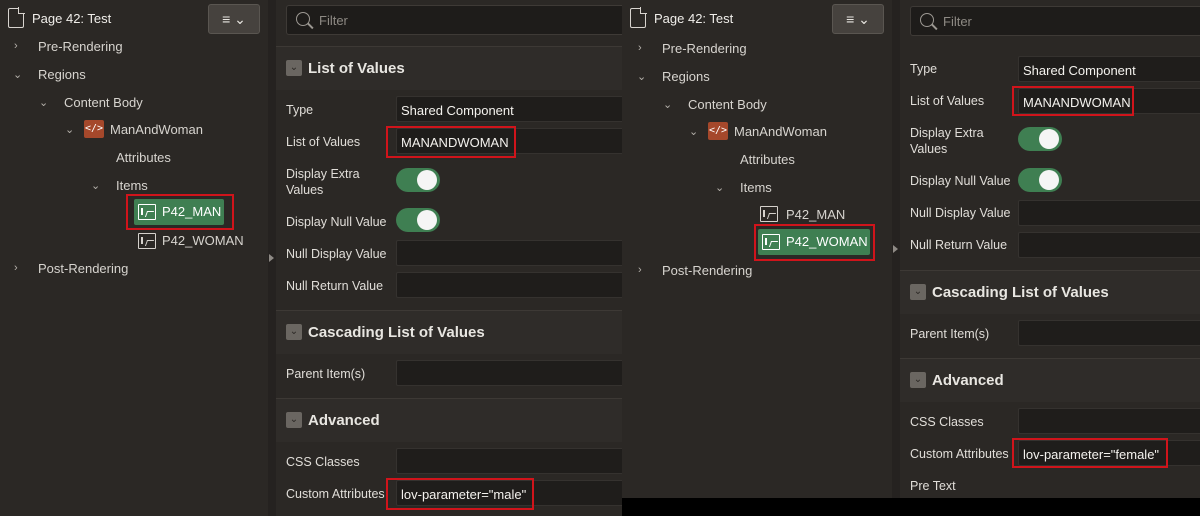 This screenshot has width=1200, height=516. What do you see at coordinates (815, 214) in the screenshot?
I see `tree-item: P42_MAN` at bounding box center [815, 214].